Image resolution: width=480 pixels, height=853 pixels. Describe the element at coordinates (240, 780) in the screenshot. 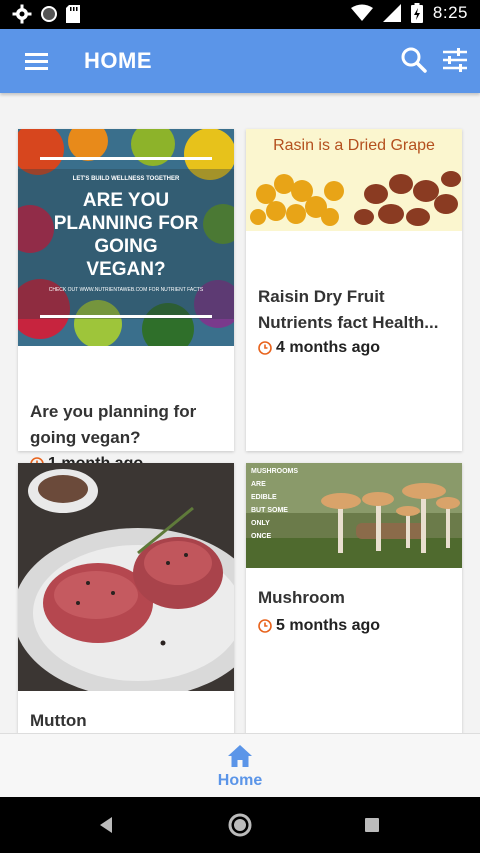

I see `tab-home-label: Home` at that location.